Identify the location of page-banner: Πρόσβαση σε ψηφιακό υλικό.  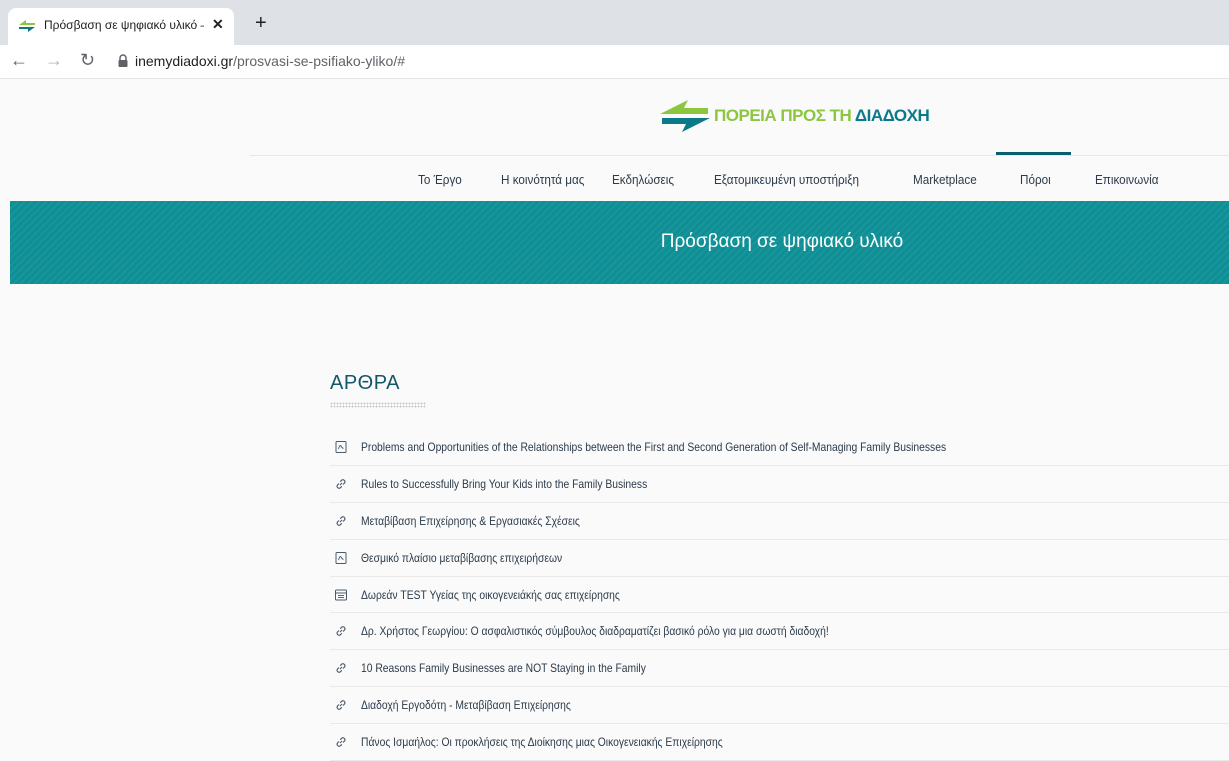
(619, 242).